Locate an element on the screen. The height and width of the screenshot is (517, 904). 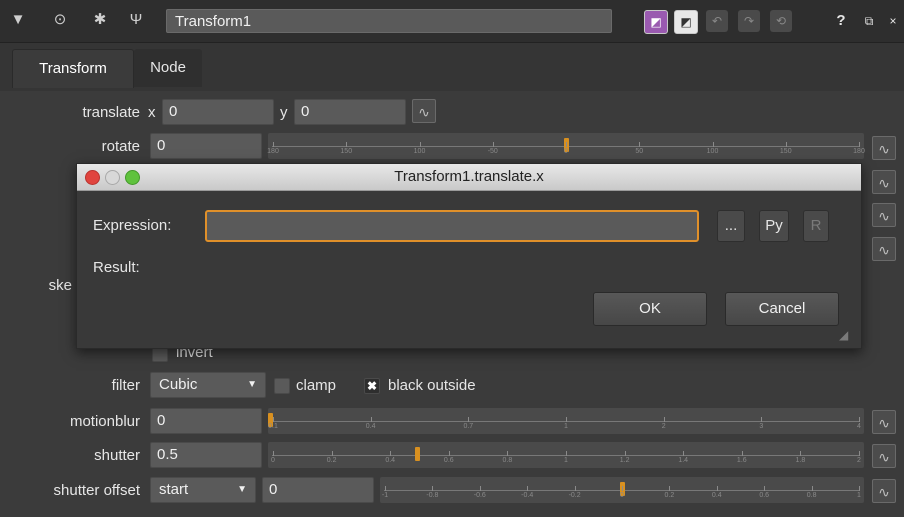
white-swatch-icon: ◩ is located at coordinates (686, 22).